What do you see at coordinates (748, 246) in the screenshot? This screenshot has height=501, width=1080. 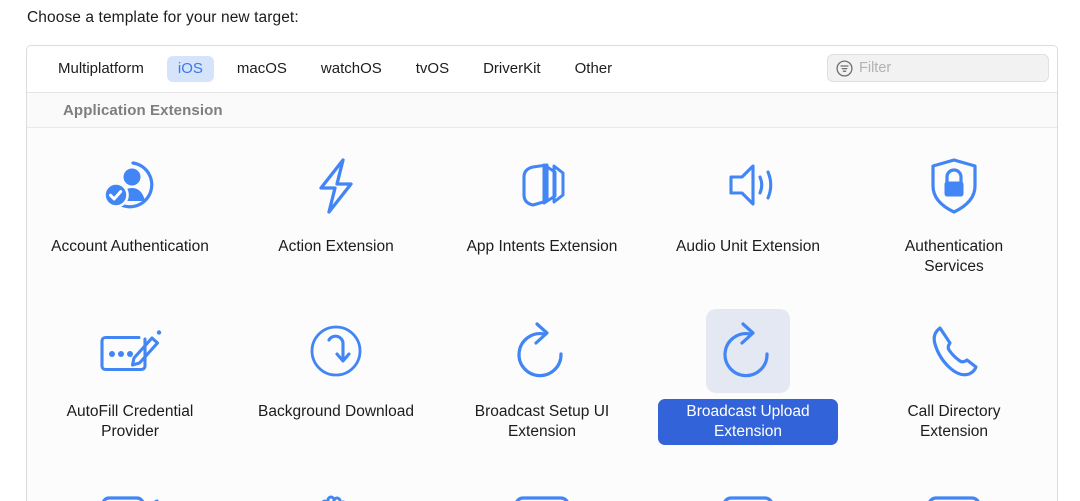 I see `template-item-label: Audio Unit Extension` at bounding box center [748, 246].